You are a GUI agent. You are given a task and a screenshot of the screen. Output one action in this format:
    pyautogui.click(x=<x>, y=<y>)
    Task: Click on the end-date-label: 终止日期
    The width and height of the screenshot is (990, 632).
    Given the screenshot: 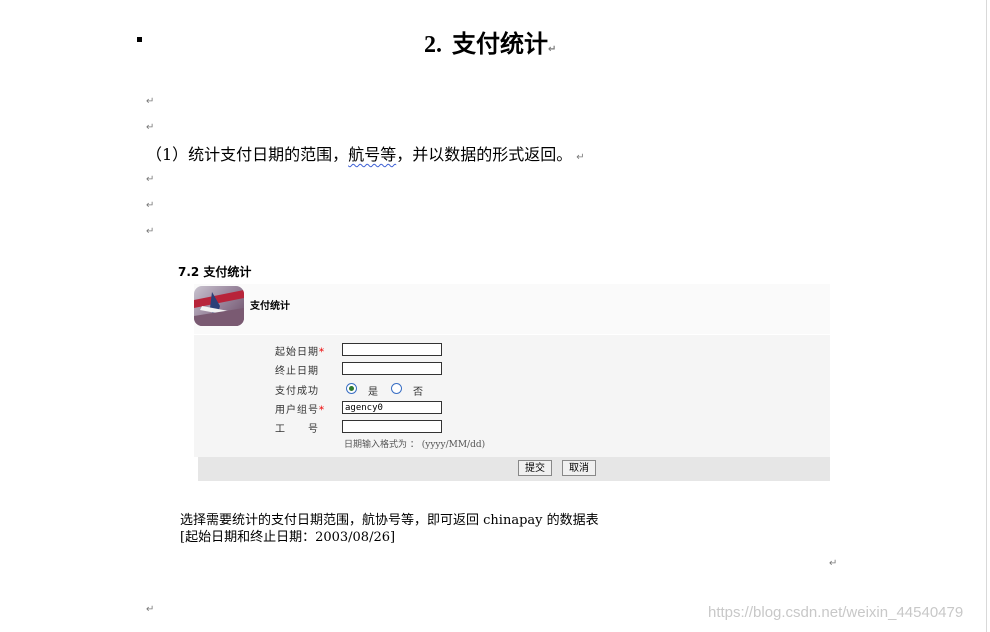 What is the action you would take?
    pyautogui.click(x=297, y=371)
    